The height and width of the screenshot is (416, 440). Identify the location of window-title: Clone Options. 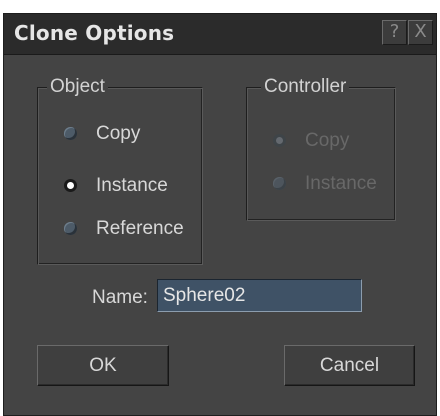
(94, 33).